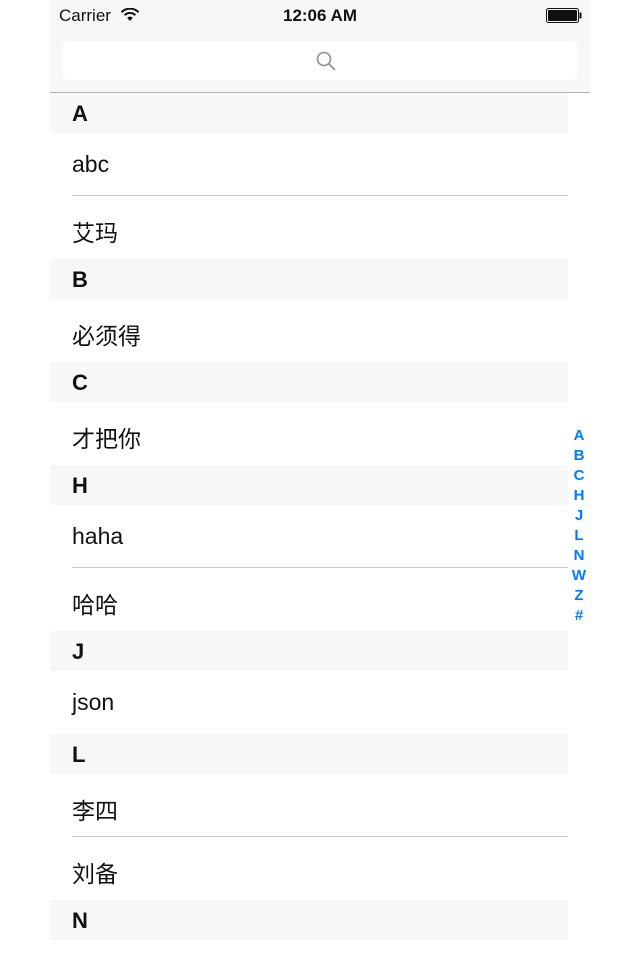 The image size is (640, 960). What do you see at coordinates (579, 516) in the screenshot?
I see `index-item-j: J` at bounding box center [579, 516].